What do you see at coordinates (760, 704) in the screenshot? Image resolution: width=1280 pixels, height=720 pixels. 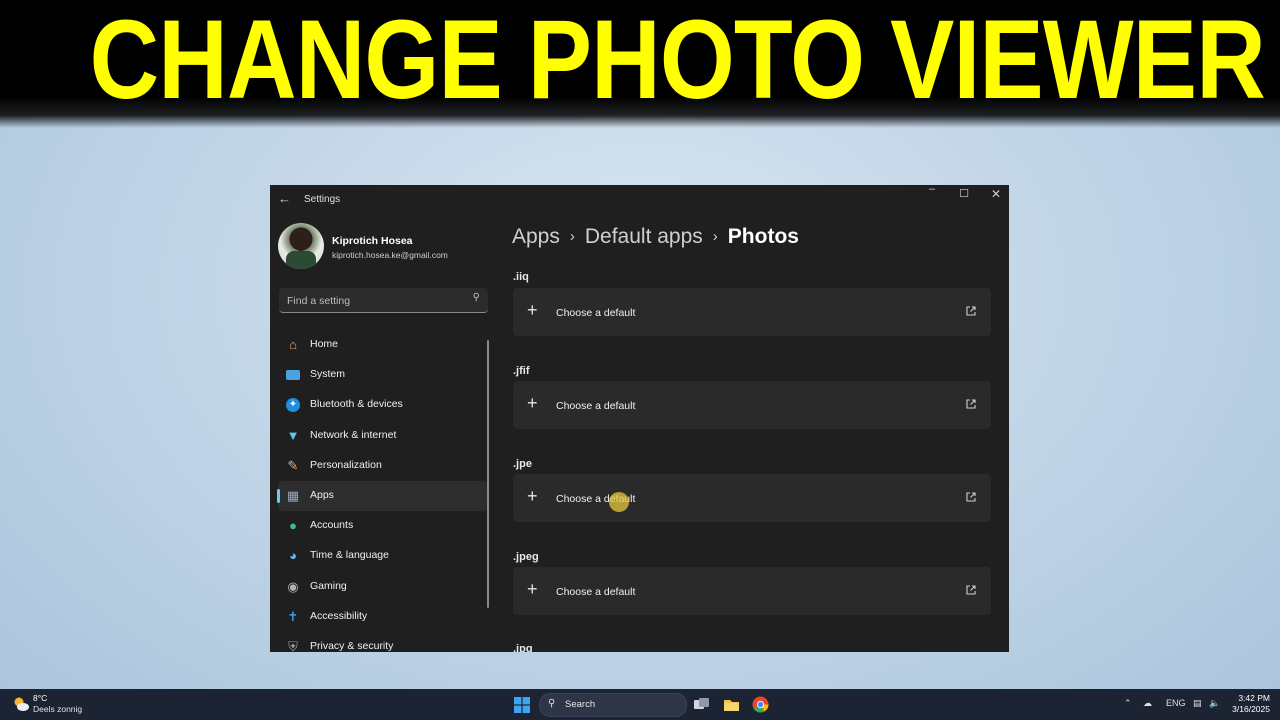 I see `chrome-icon` at bounding box center [760, 704].